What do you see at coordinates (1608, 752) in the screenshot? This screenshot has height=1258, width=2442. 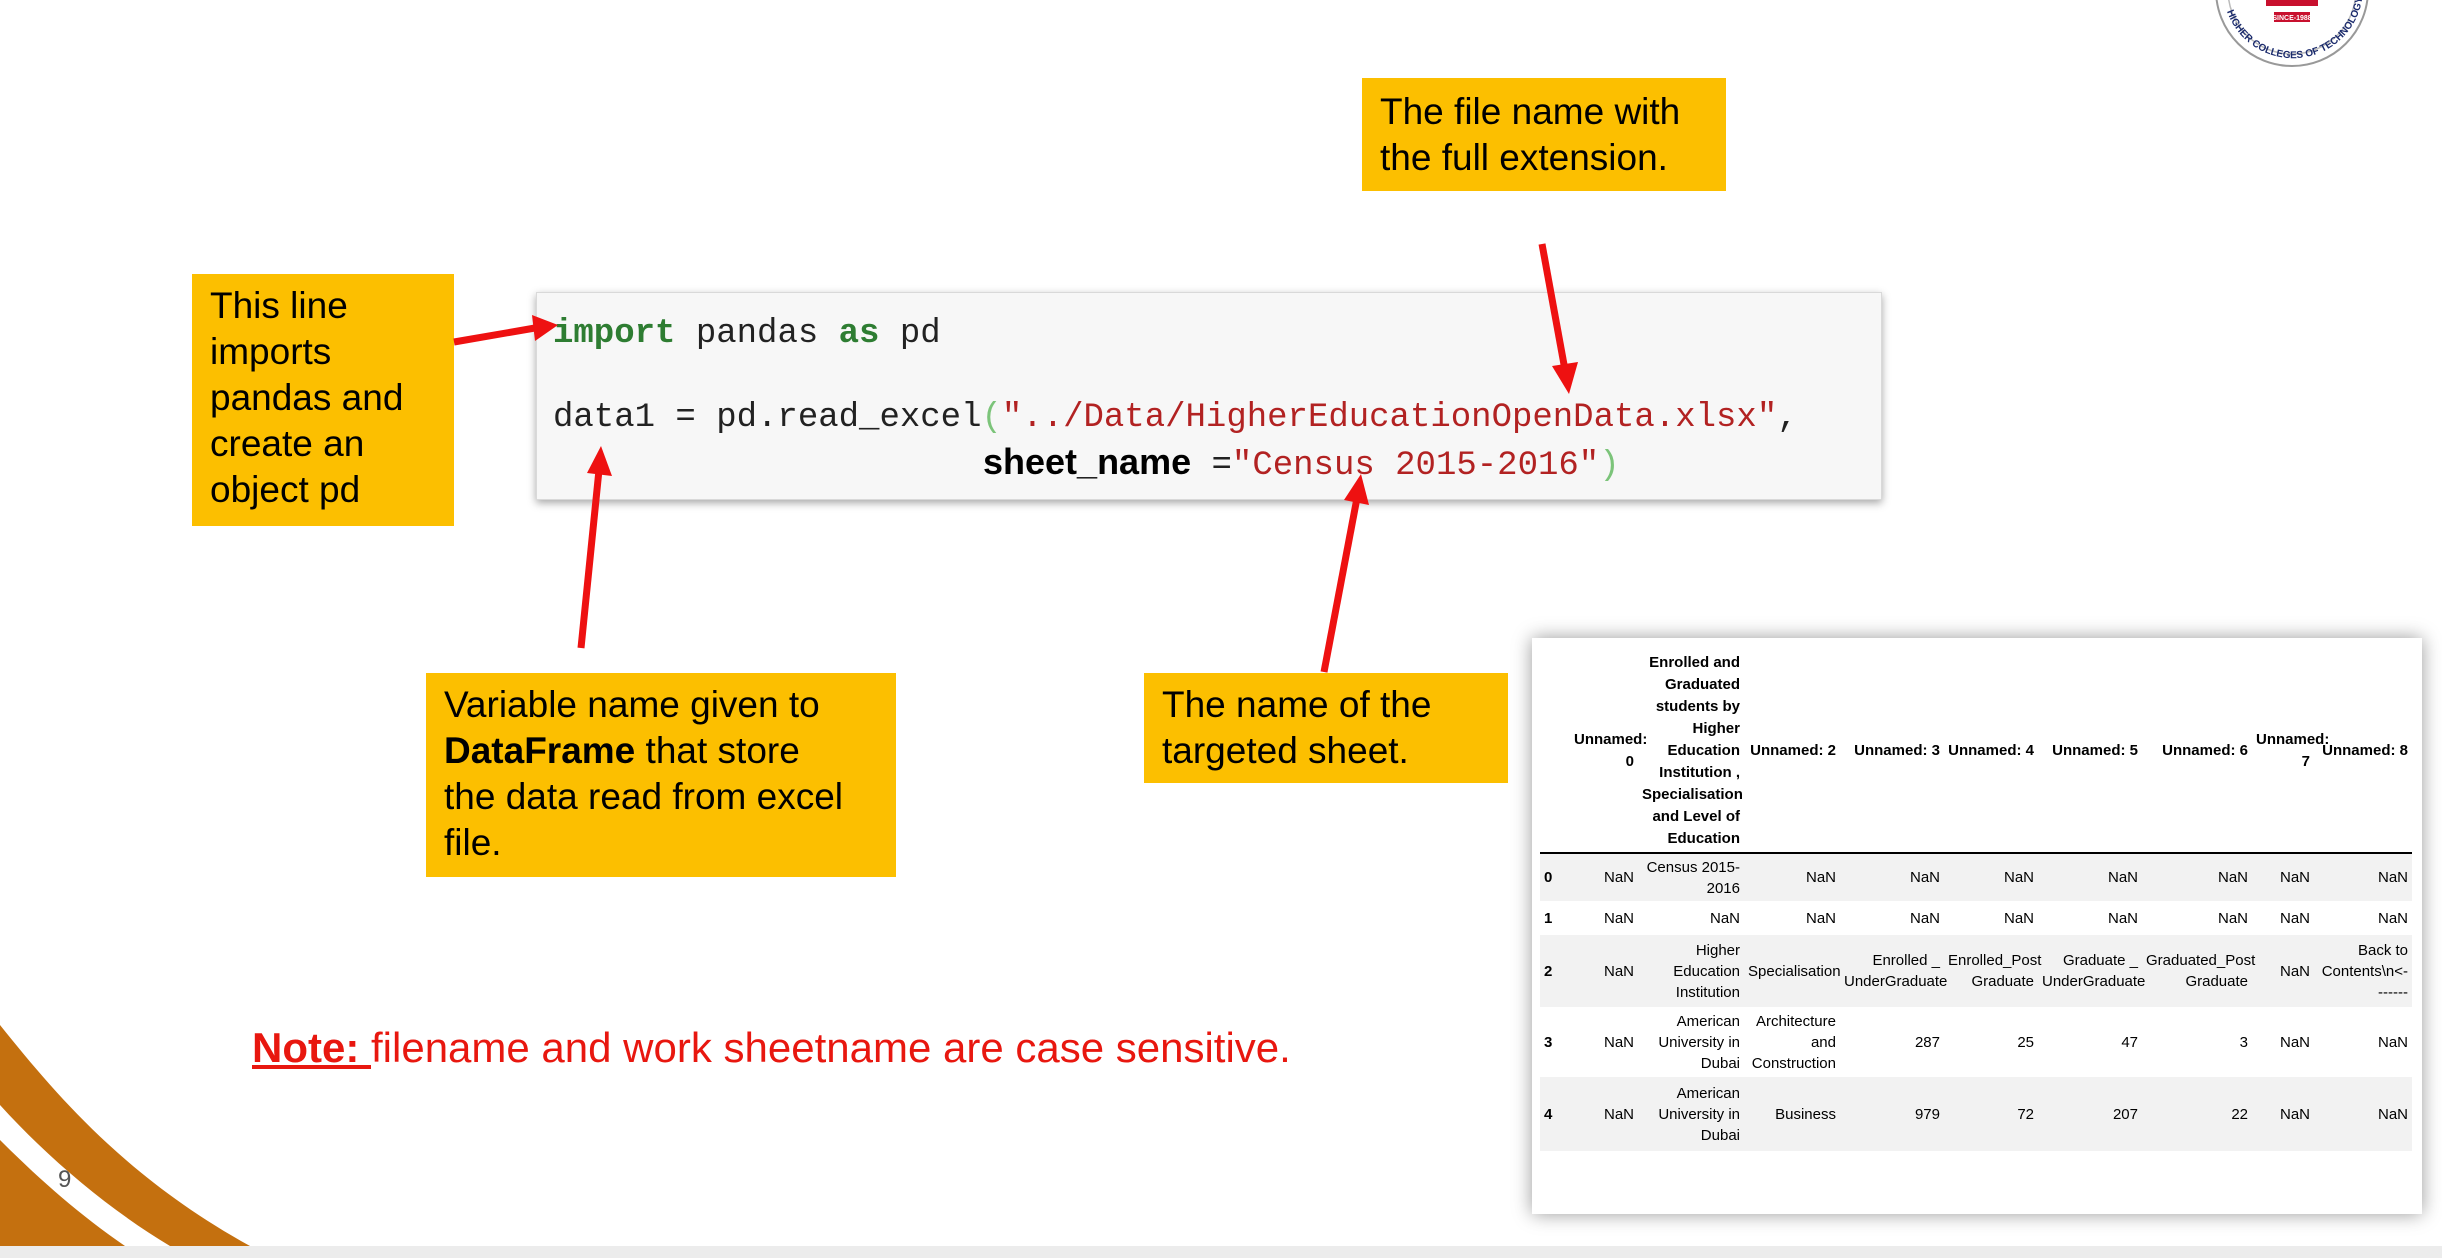 I see `header-cell: Unnamed: 0` at bounding box center [1608, 752].